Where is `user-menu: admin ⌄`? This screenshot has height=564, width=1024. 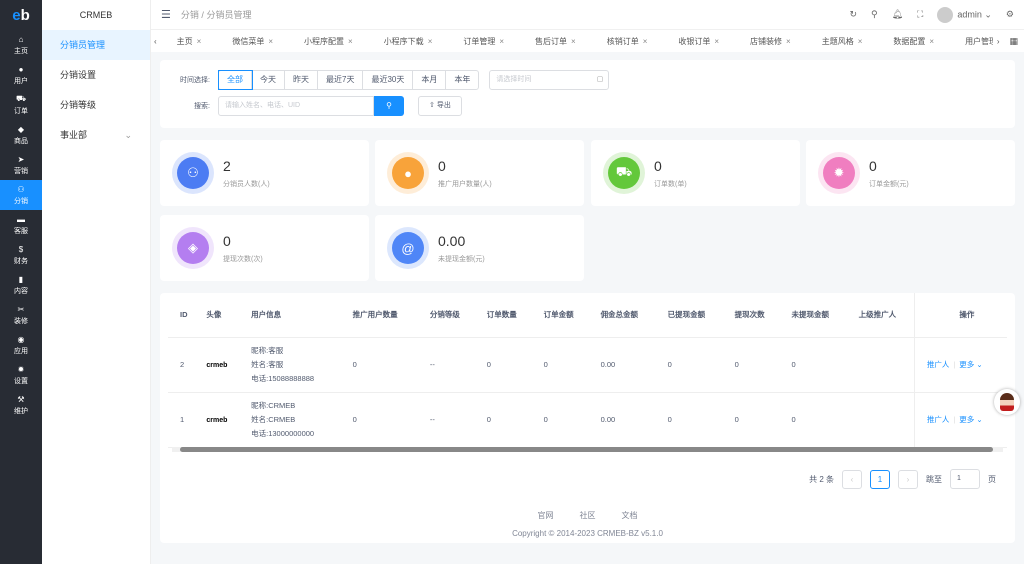 user-menu: admin ⌄ is located at coordinates (964, 14).